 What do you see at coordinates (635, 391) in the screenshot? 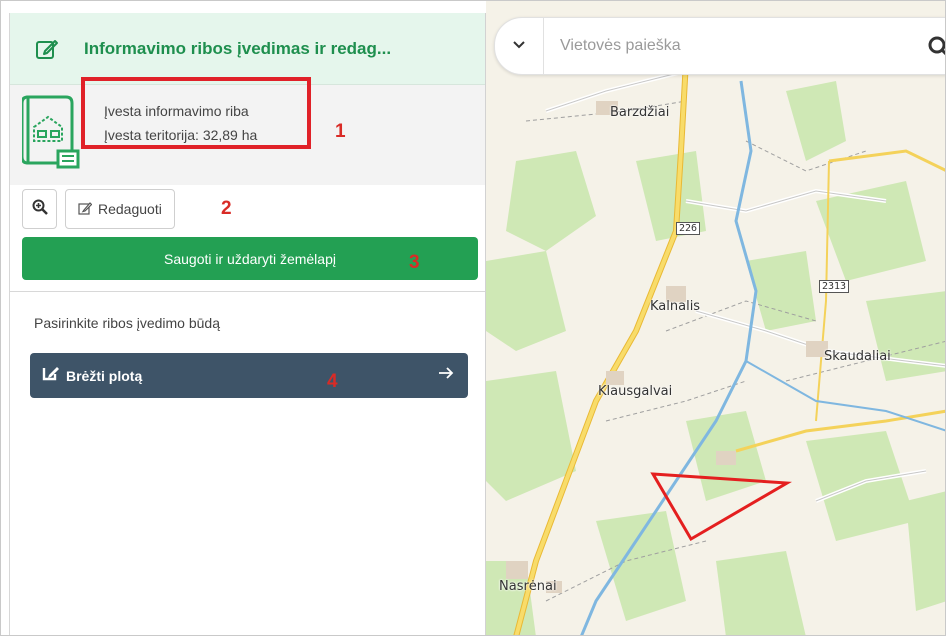
I see `place-label-klausgalvai: Klausgalvai` at bounding box center [635, 391].